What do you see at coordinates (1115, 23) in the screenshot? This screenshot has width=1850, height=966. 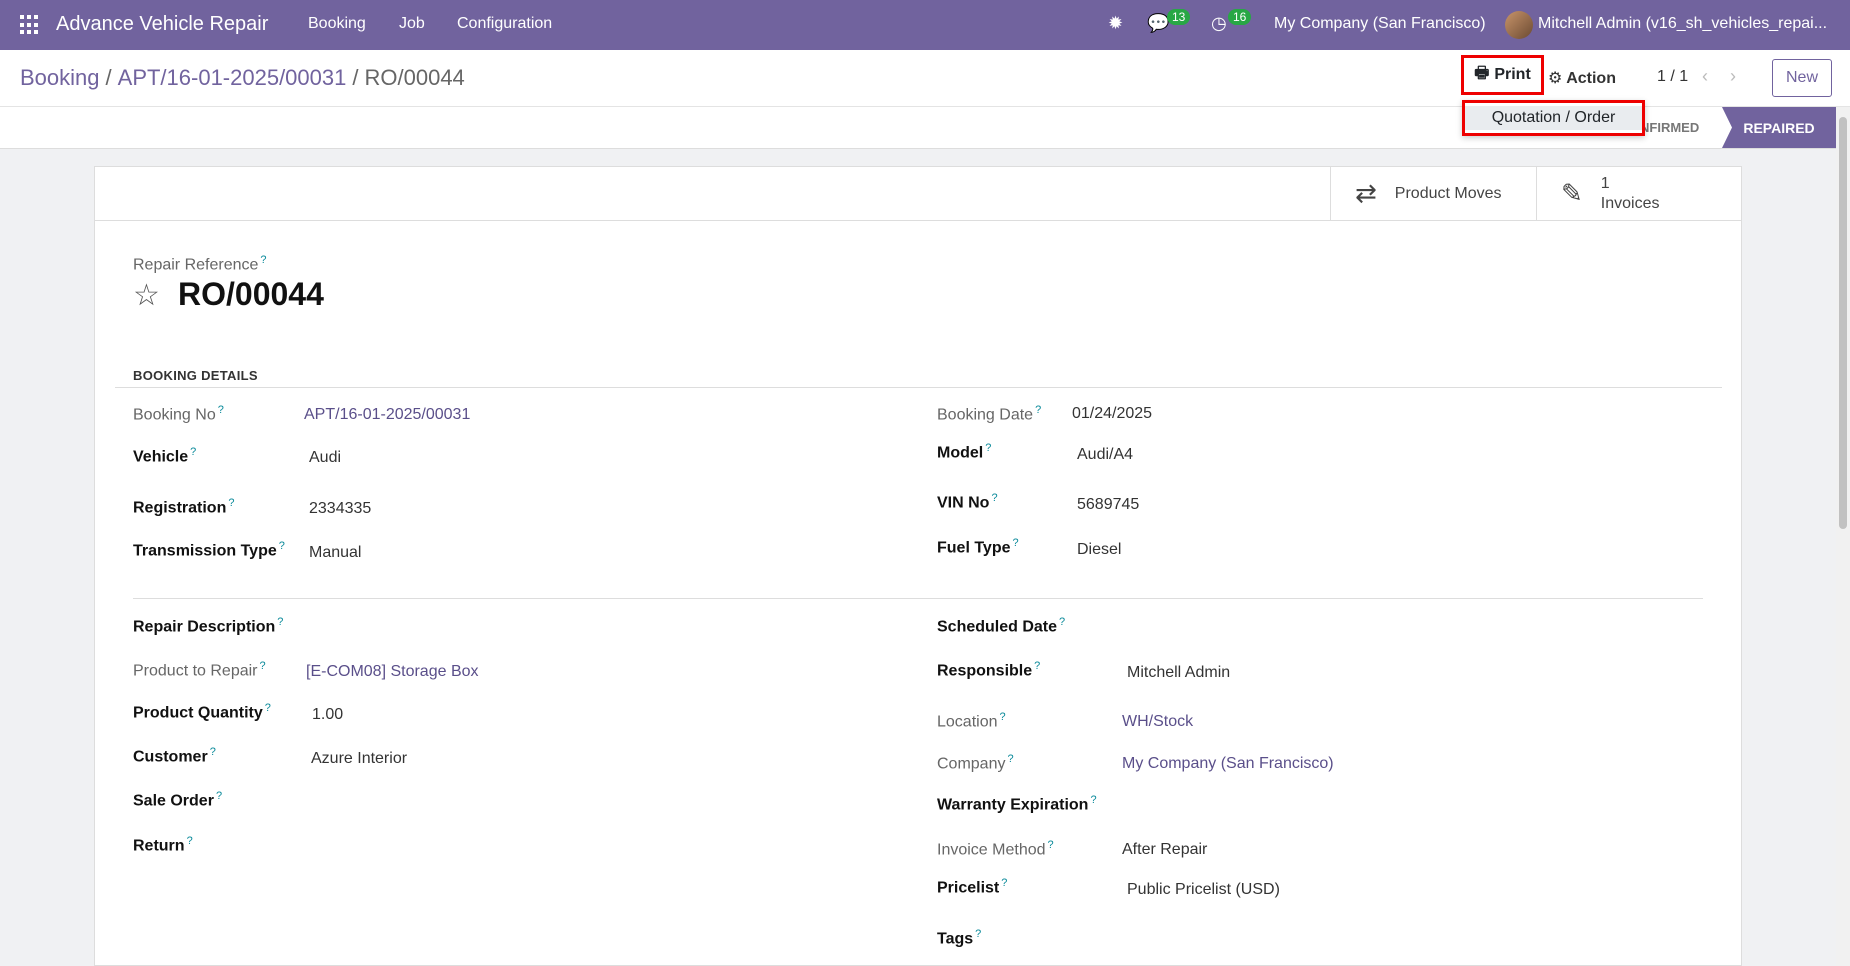 I see `debug-bug-icon: ✹` at bounding box center [1115, 23].